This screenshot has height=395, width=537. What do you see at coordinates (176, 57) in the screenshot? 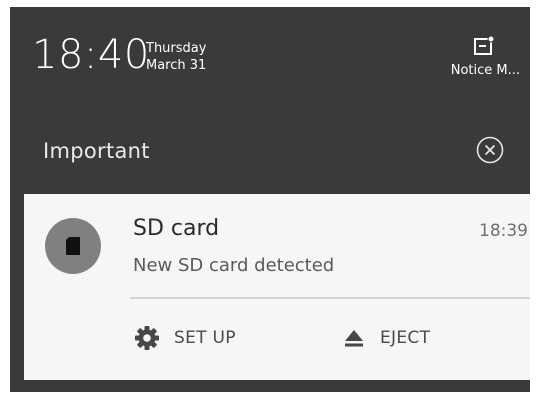
I see `date-block: Thursday March 31` at bounding box center [176, 57].